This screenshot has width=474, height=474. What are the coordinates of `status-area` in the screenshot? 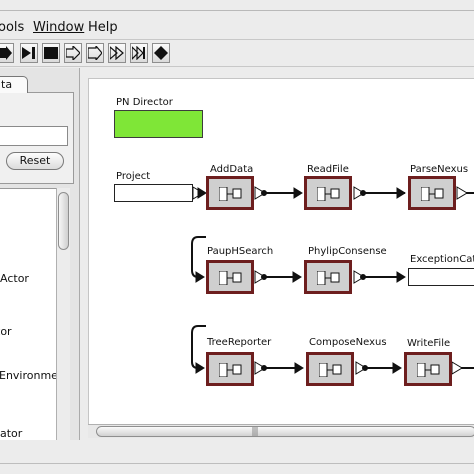 It's located at (237, 457).